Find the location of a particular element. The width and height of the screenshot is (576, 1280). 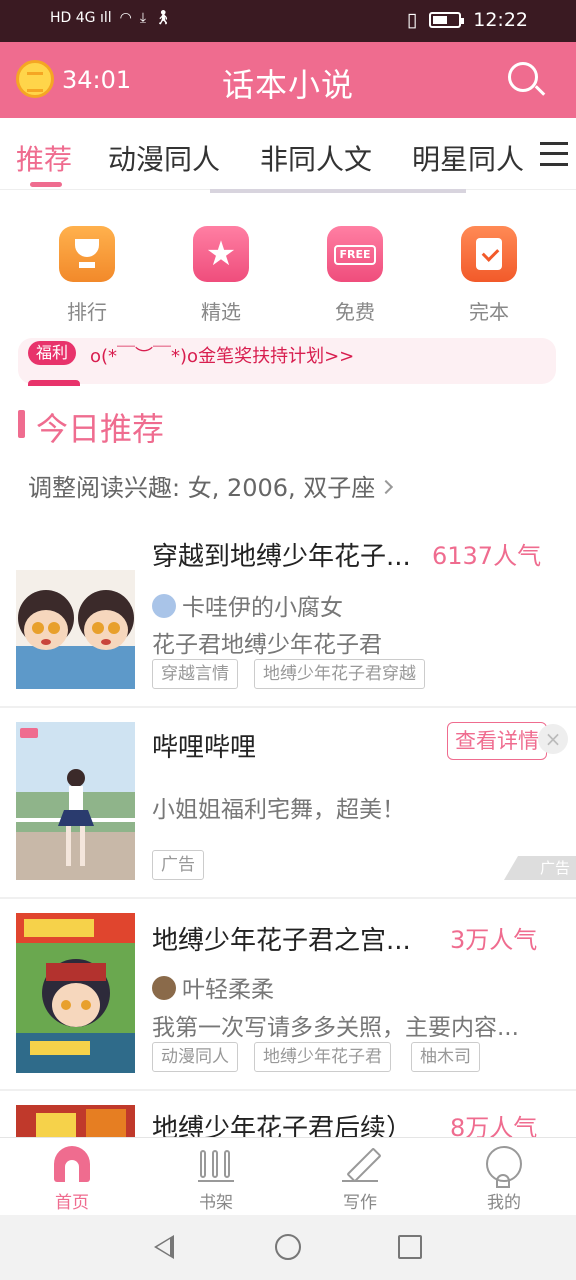

wifi-icon: ◠ is located at coordinates (125, 18).